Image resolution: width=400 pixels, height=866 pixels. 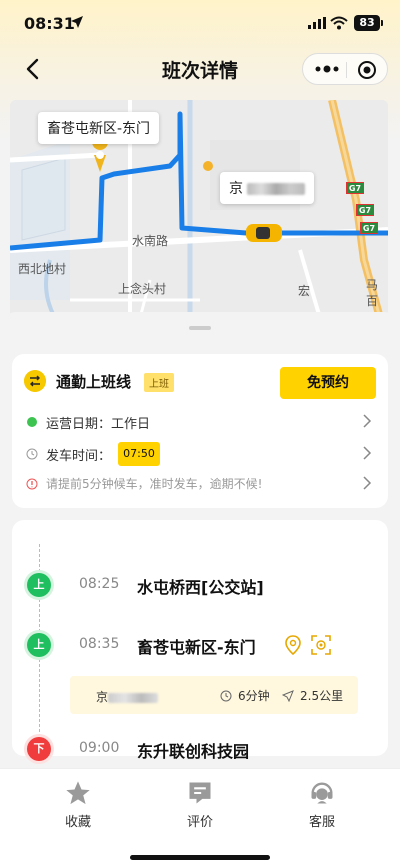 I want to click on operate-date-row: 运营日期：工作日, so click(x=200, y=422).